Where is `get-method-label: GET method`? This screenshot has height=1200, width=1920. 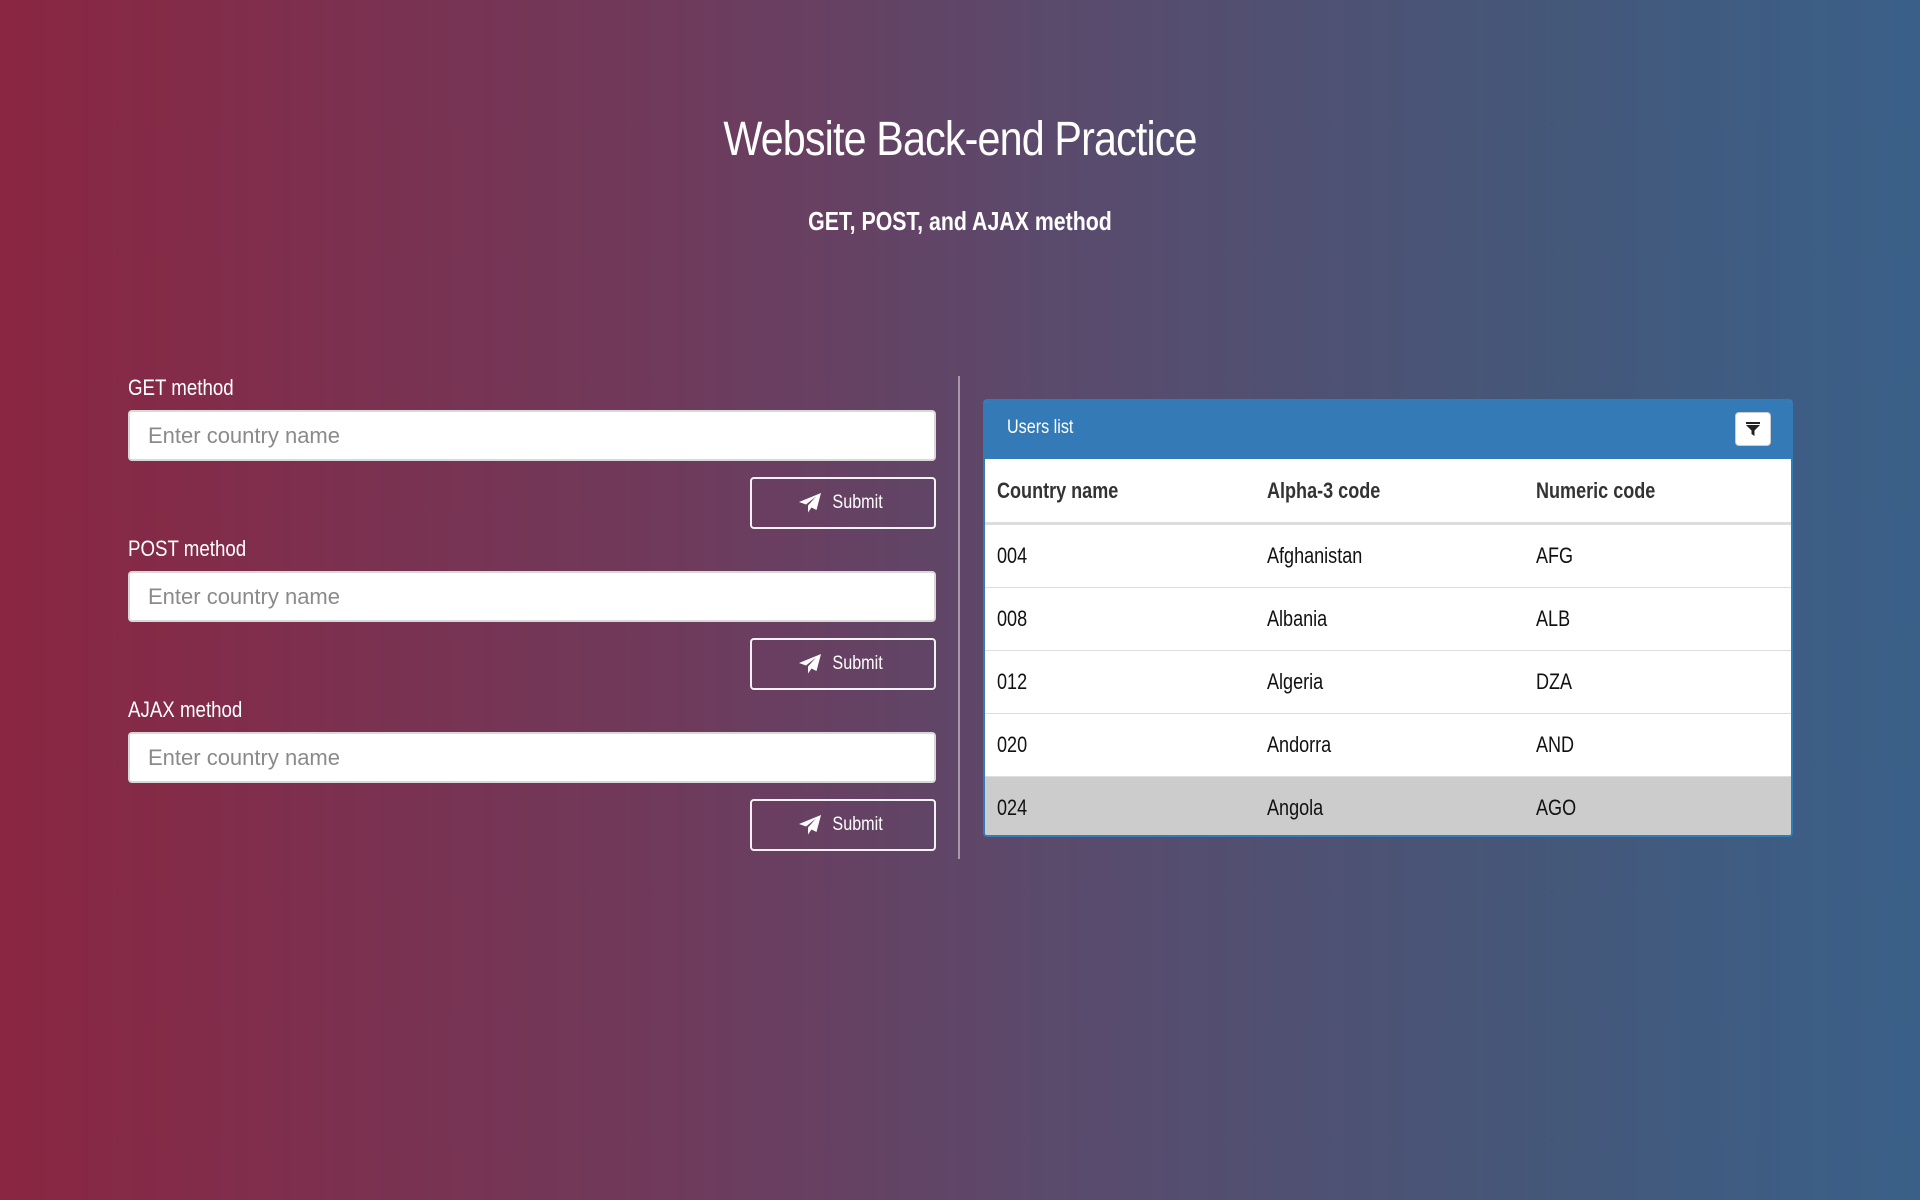 get-method-label: GET method is located at coordinates (181, 387).